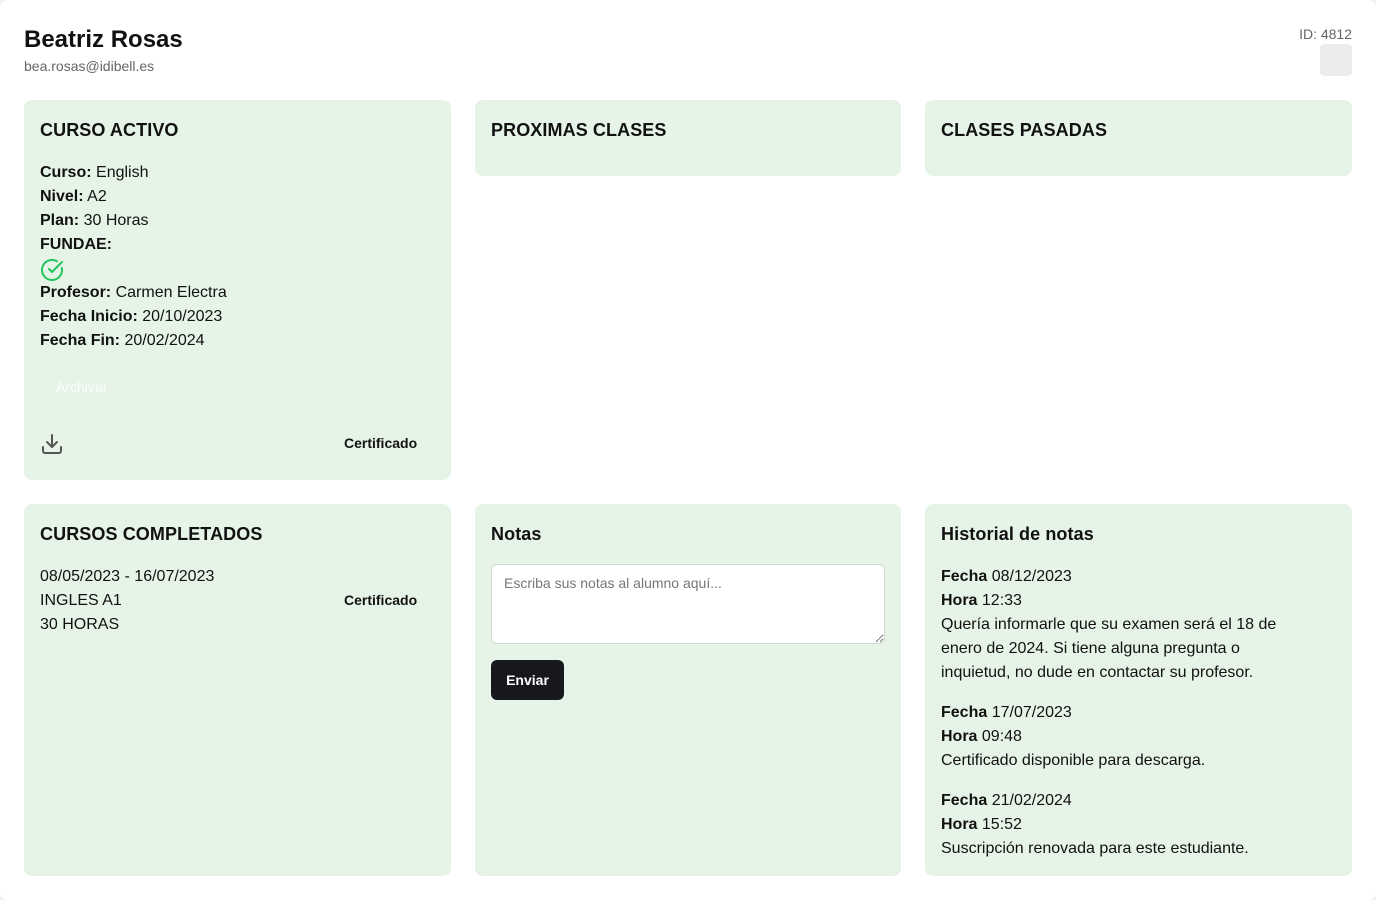 This screenshot has height=900, width=1376. What do you see at coordinates (182, 316) in the screenshot?
I see `start-date-value: 20/10/2023` at bounding box center [182, 316].